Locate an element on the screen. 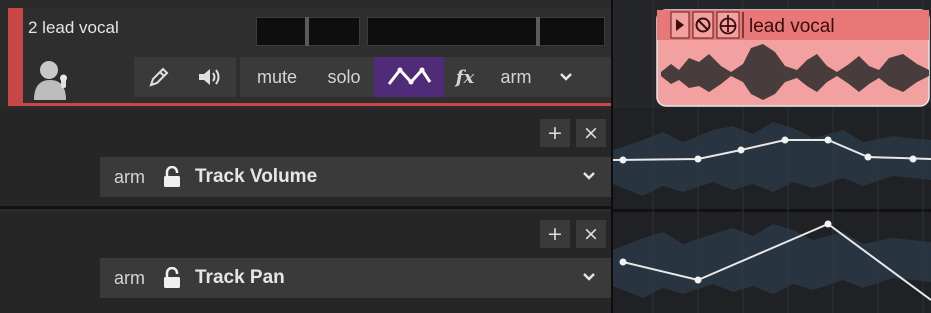 The width and height of the screenshot is (931, 313). lane-separator is located at coordinates (305, 207).